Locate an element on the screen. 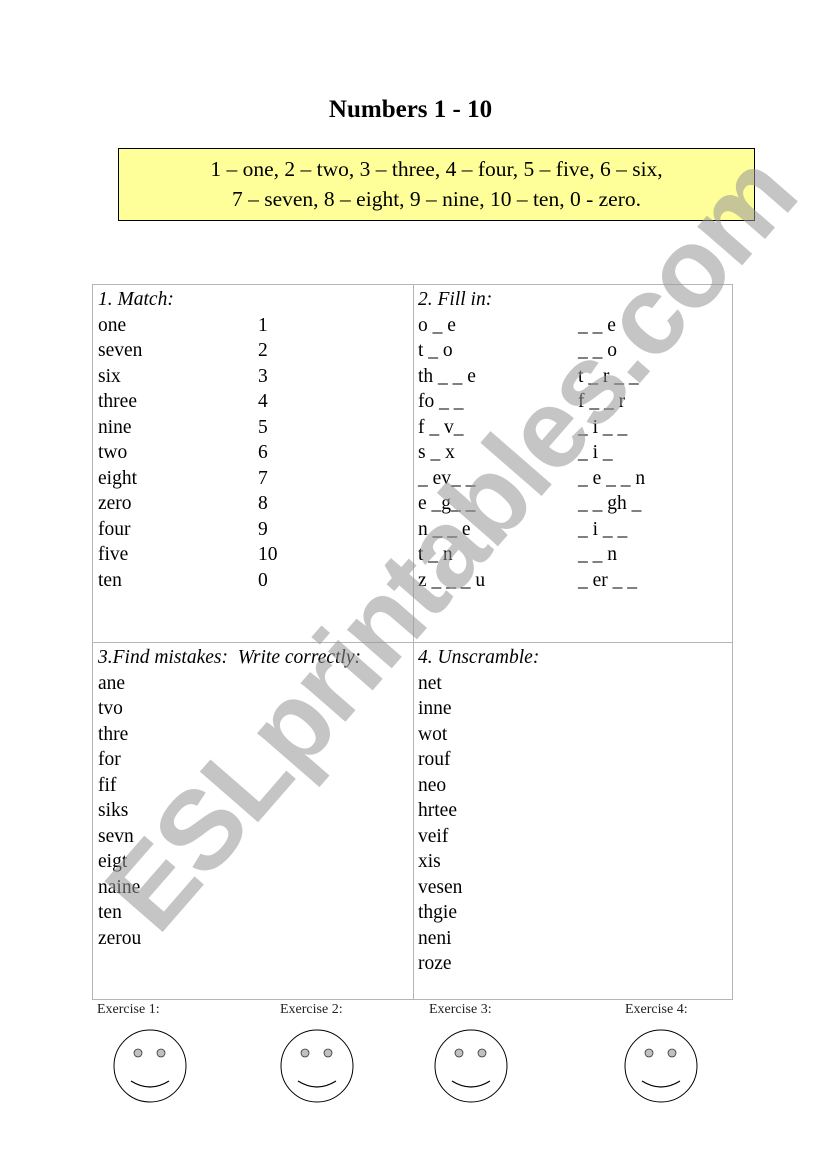 The image size is (821, 1169). fill-in-row: t _ n _ _ n is located at coordinates (573, 555).